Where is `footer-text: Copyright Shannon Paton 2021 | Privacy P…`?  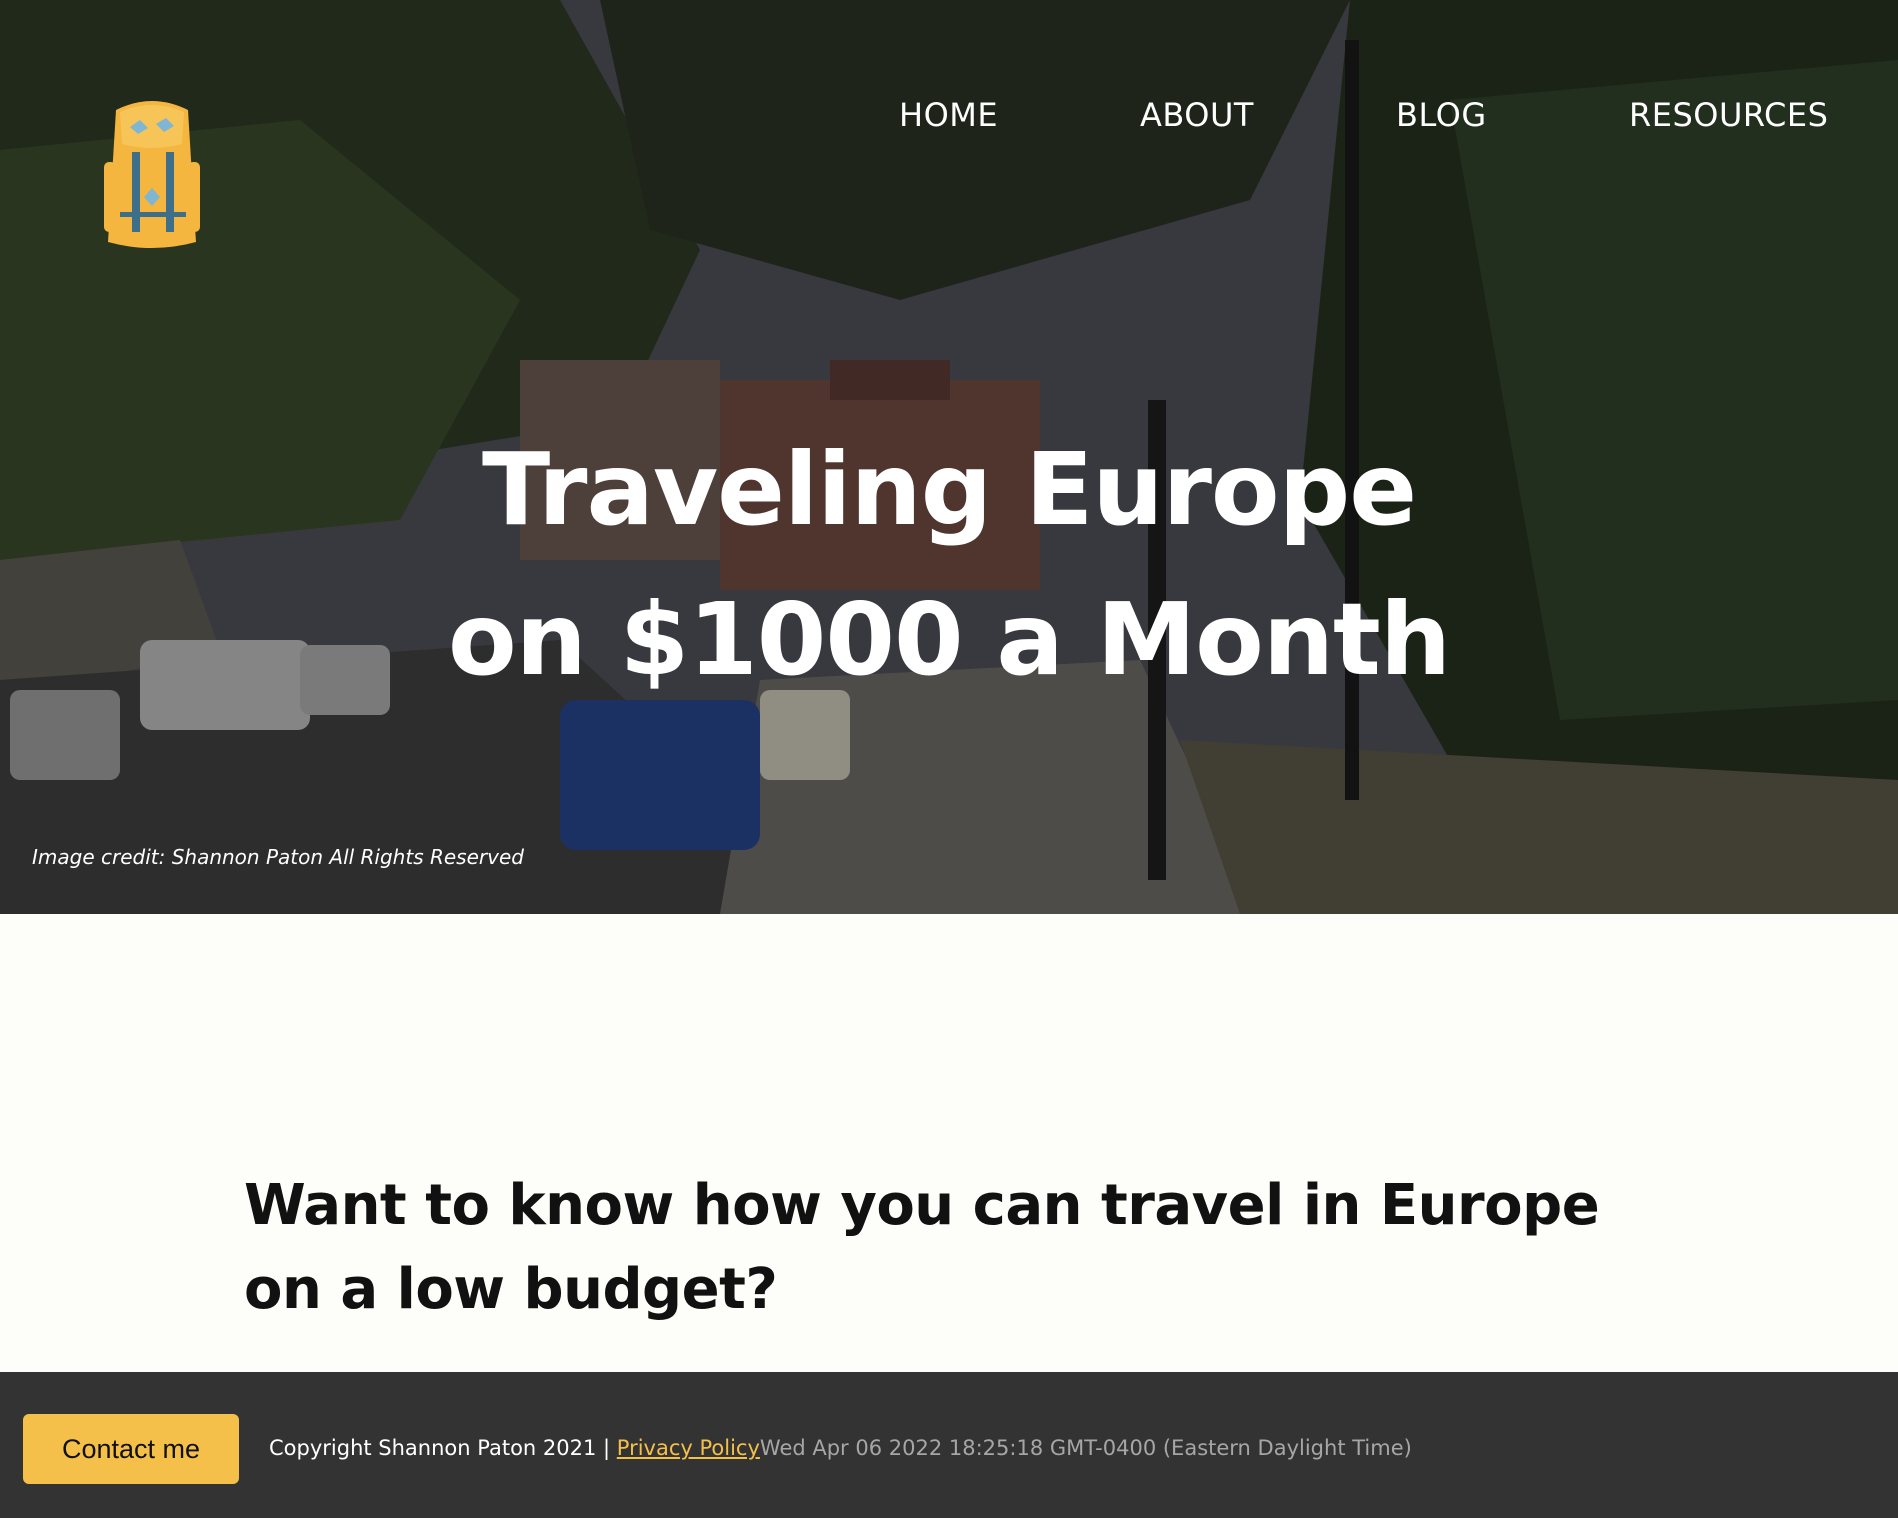
footer-text: Copyright Shannon Paton 2021 | Privacy P… is located at coordinates (840, 1448).